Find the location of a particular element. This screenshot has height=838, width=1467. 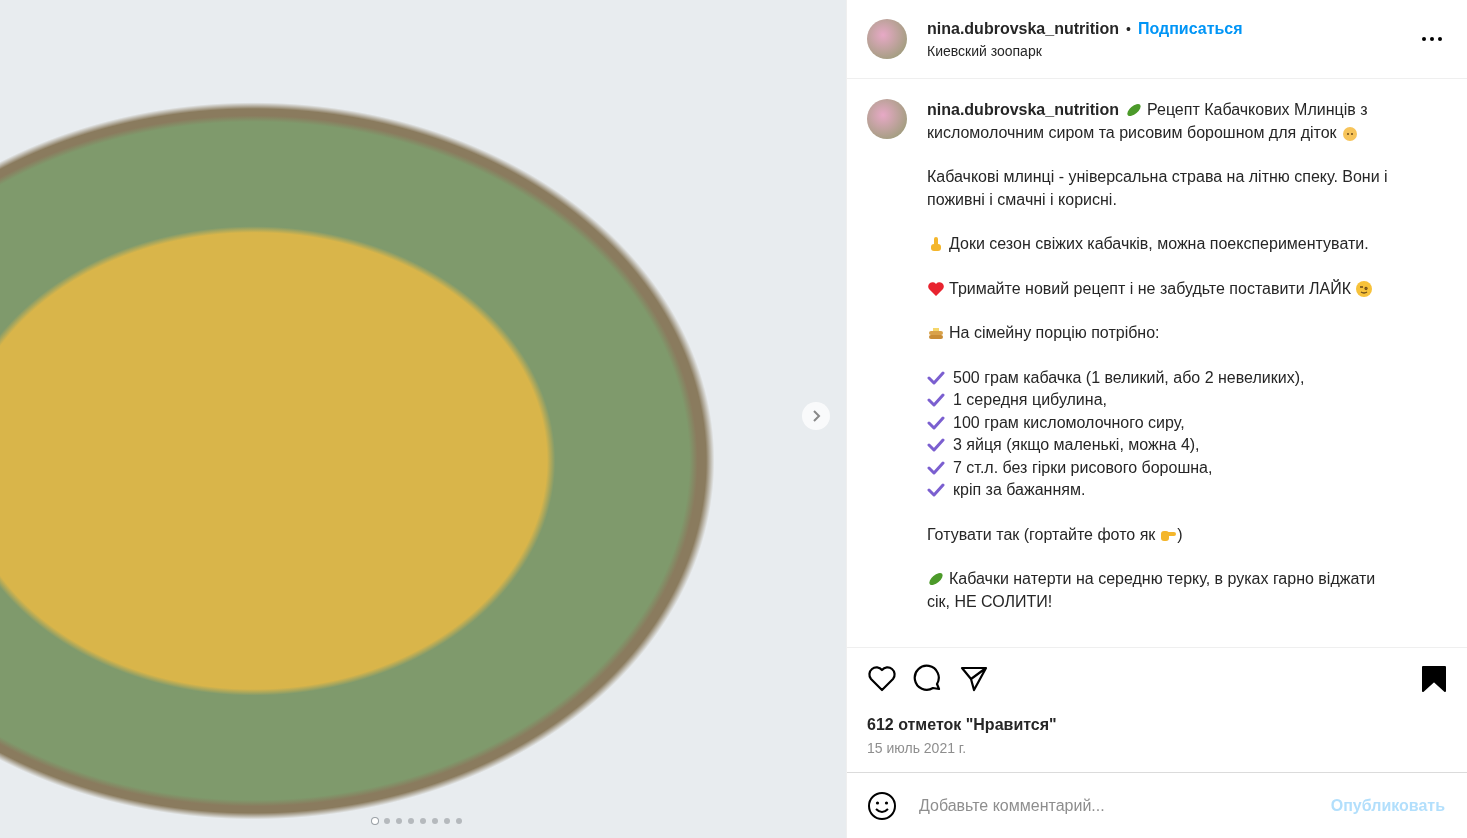

bookmark-icon is located at coordinates (1434, 679).